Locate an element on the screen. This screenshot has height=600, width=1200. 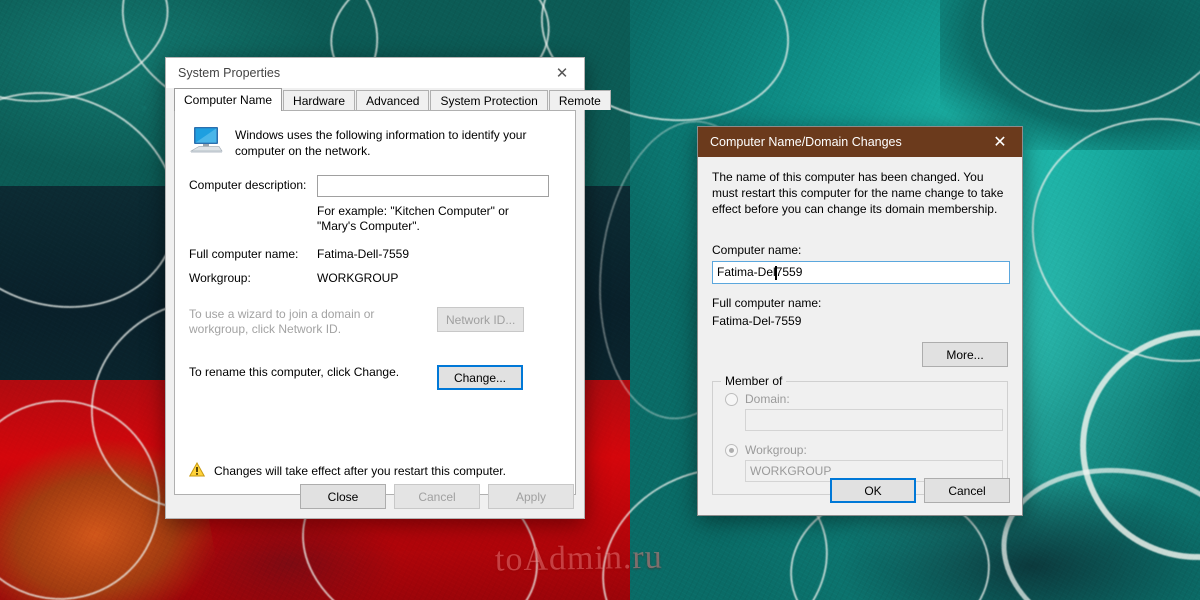
computer-name-label: Computer name: is located at coordinates (757, 250).